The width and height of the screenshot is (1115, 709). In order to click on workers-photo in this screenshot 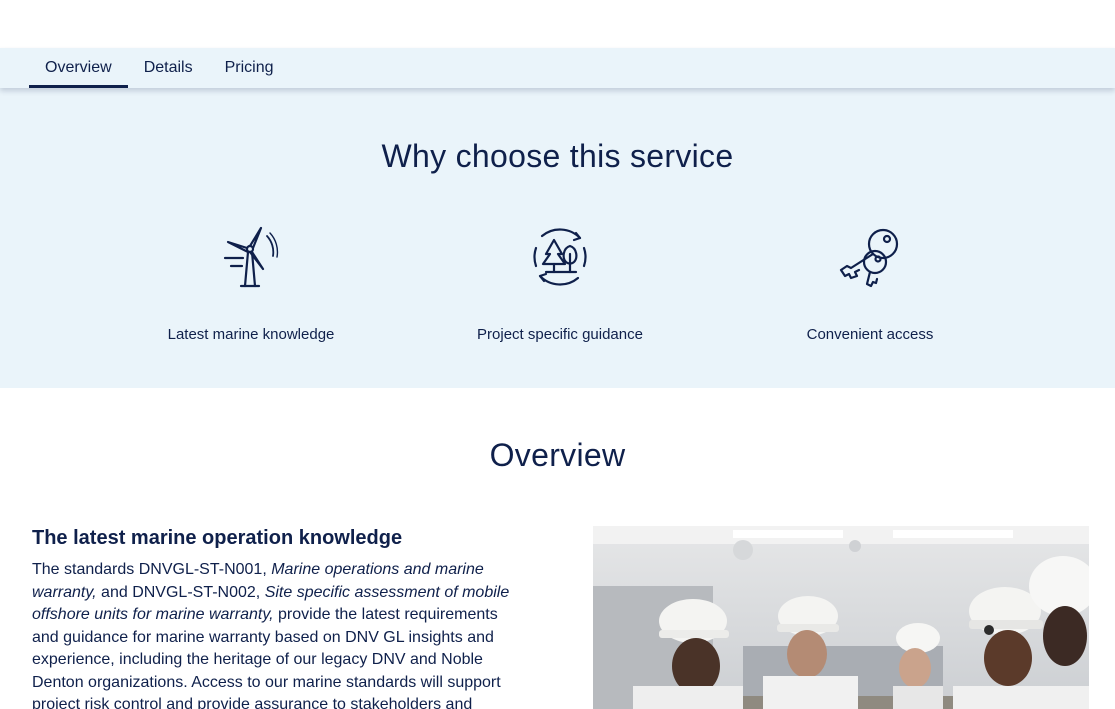, I will do `click(841, 617)`.